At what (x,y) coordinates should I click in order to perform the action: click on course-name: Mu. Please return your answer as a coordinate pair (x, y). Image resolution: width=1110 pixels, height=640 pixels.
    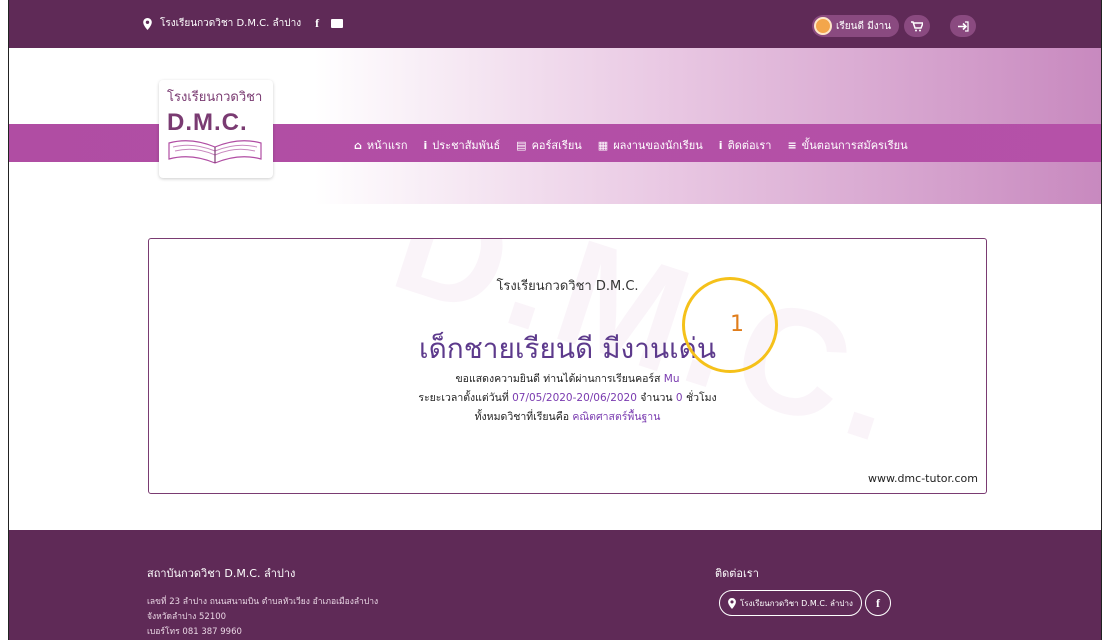
    Looking at the image, I should click on (671, 379).